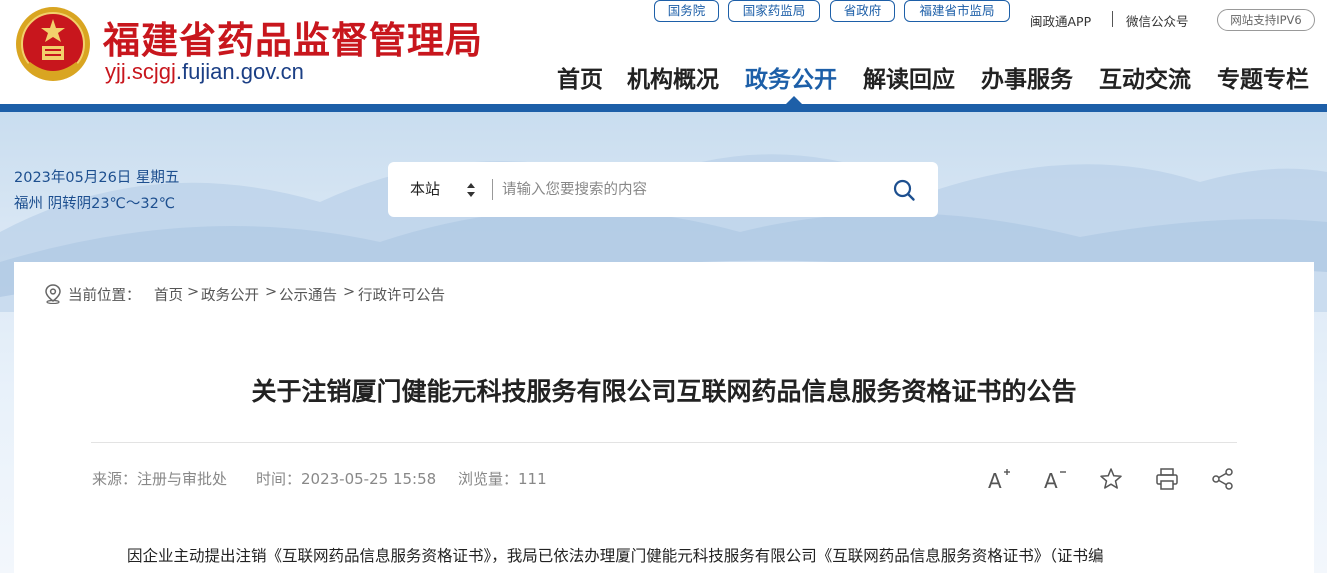  What do you see at coordinates (663, 108) in the screenshot?
I see `header-divider-bar` at bounding box center [663, 108].